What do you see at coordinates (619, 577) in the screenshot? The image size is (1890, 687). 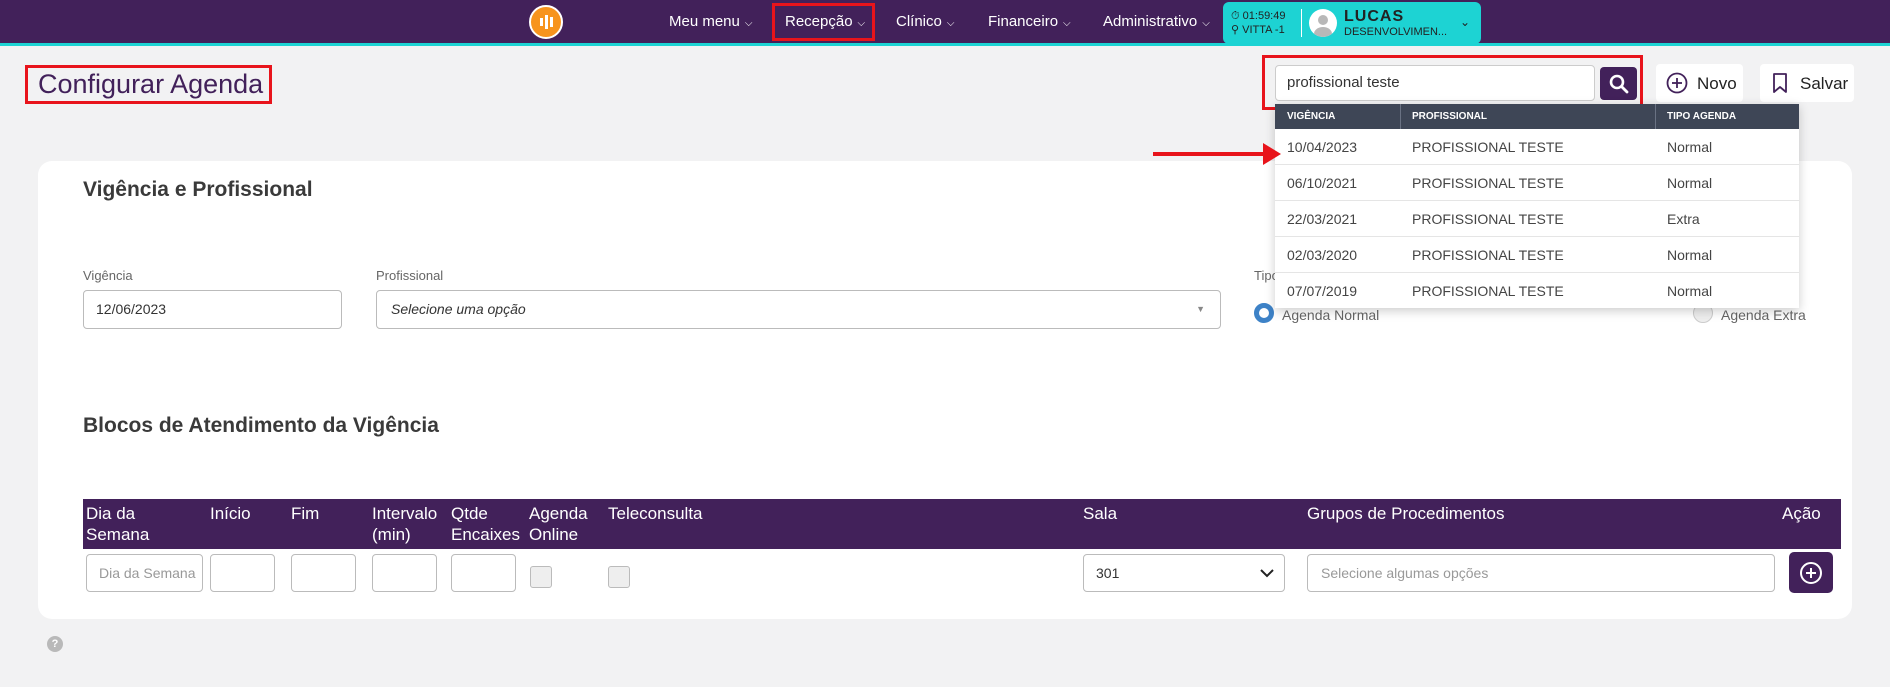 I see `teleconsulta-checkbox` at bounding box center [619, 577].